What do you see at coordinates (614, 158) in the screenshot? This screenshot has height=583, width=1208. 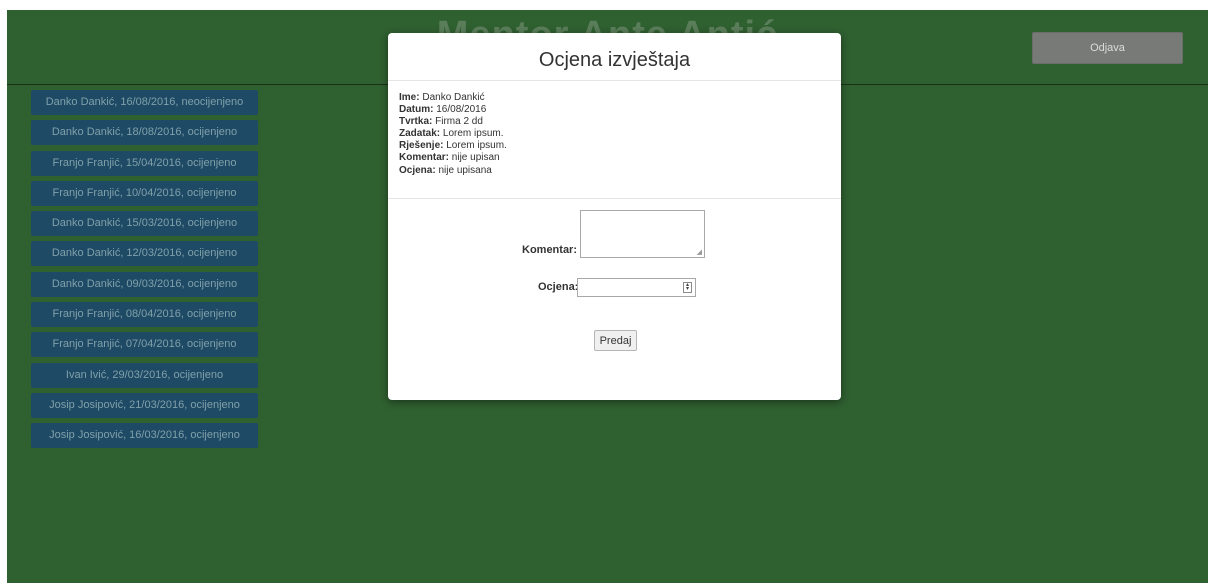 I see `detail-comment: Komentar: nije upisan` at bounding box center [614, 158].